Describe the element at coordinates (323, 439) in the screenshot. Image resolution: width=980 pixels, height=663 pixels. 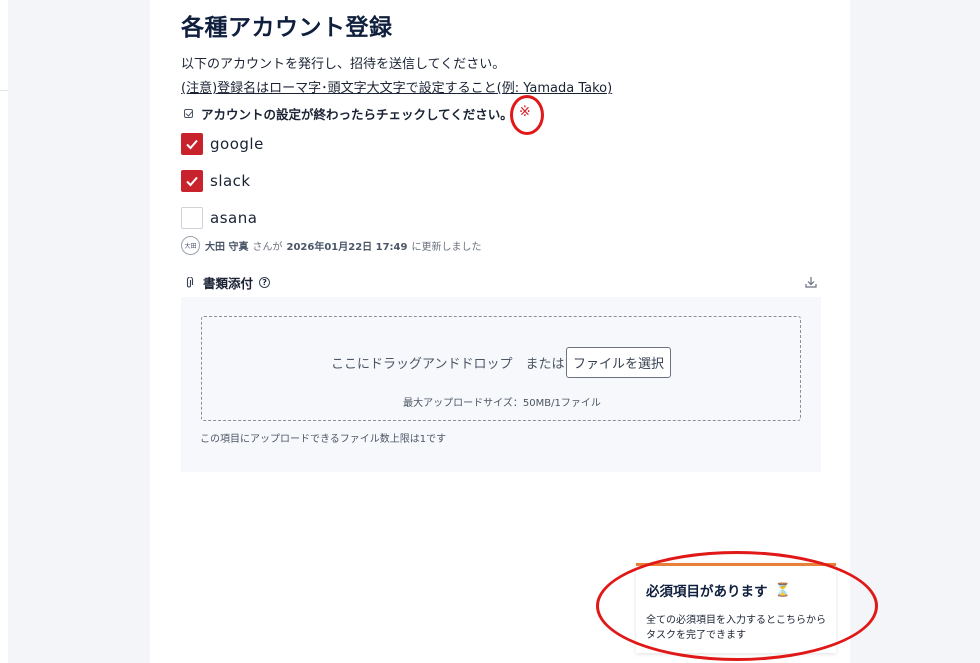
I see `upload-limit-text: この項目にアップロードできるファイル数上限は1です` at that location.